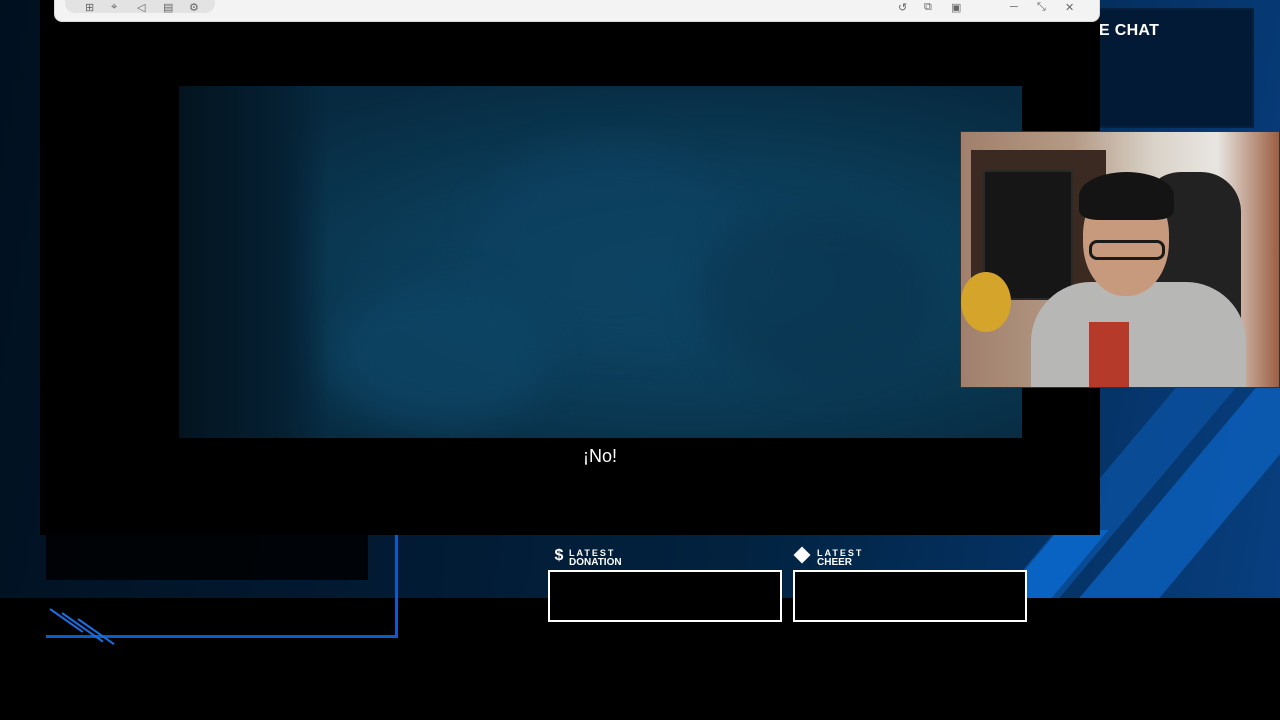 Image resolution: width=1280 pixels, height=720 pixels. What do you see at coordinates (559, 555) in the screenshot?
I see `dollar-icon: $` at bounding box center [559, 555].